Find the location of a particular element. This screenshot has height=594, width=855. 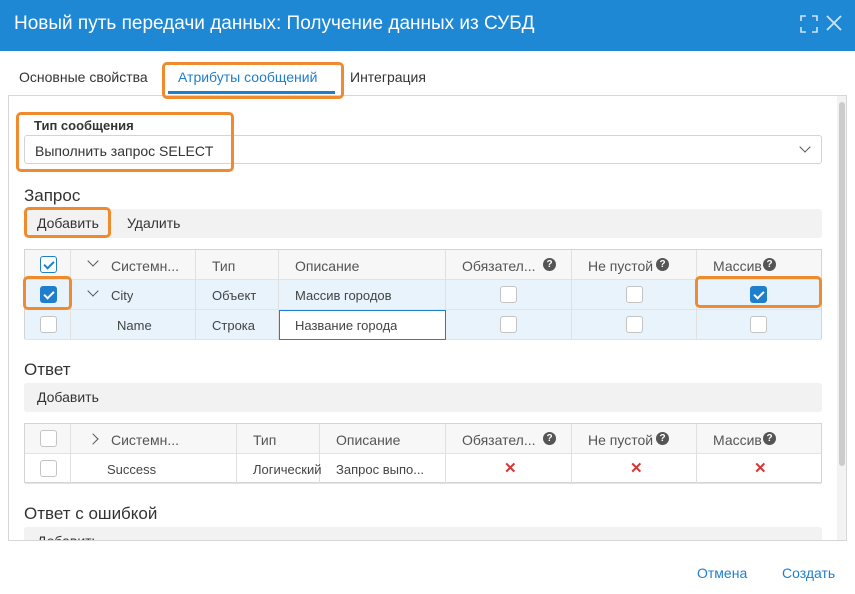

cell-type: Логический is located at coordinates (279, 469).